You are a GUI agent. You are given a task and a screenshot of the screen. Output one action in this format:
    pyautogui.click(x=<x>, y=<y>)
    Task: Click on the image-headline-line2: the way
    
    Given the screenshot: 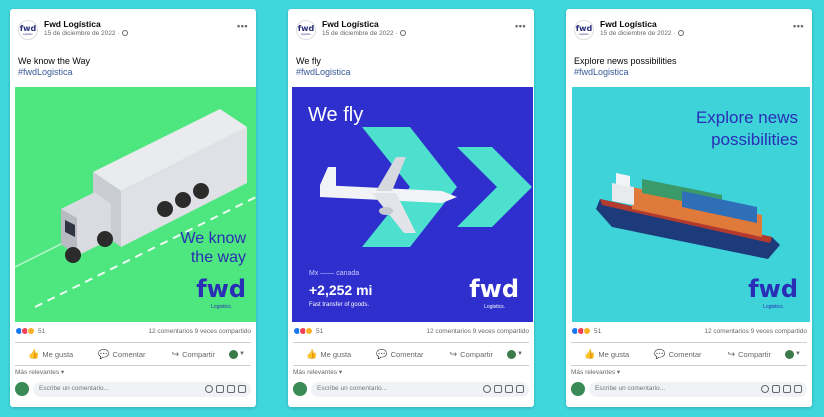 What is the action you would take?
    pyautogui.click(x=218, y=257)
    